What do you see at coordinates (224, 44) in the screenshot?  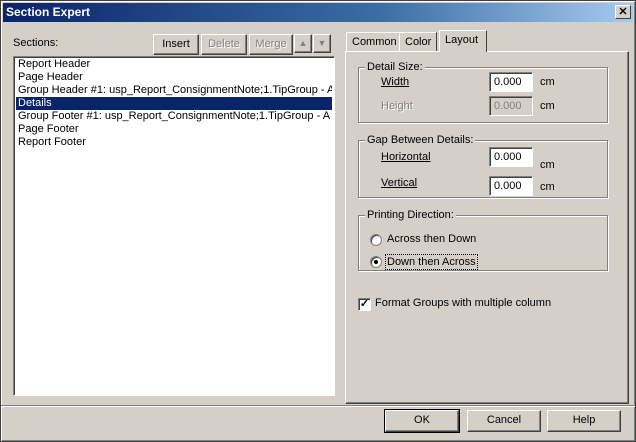 I see `delete-button: Delete` at bounding box center [224, 44].